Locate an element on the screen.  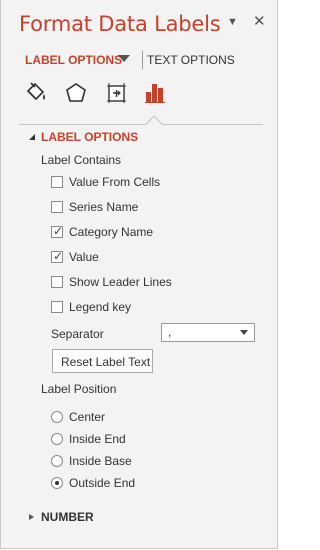
radio-label: Center is located at coordinates (87, 417).